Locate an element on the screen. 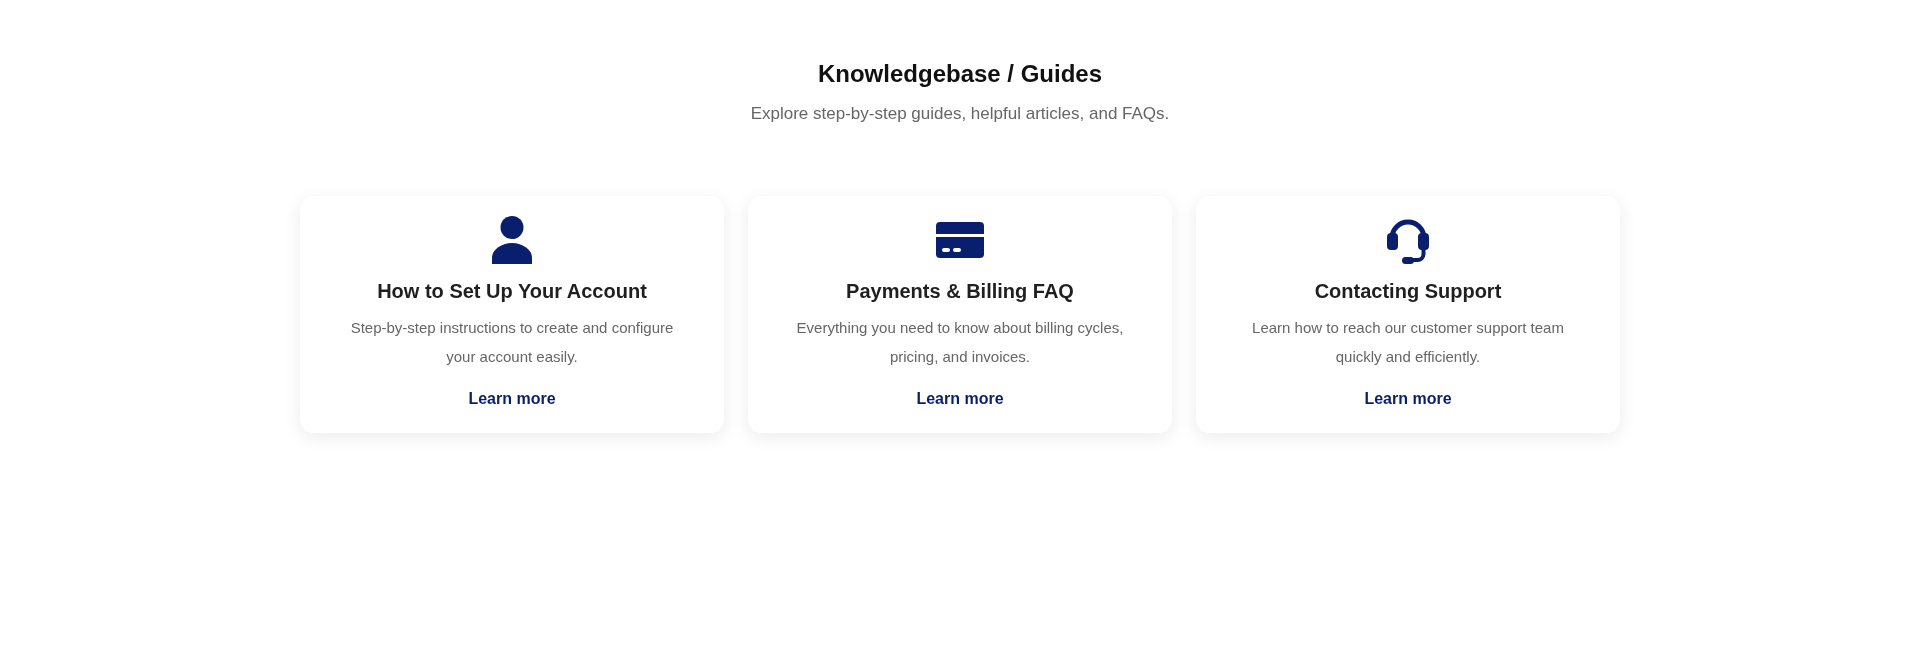 The width and height of the screenshot is (1920, 660). card-title: How to Set Up Your Account is located at coordinates (512, 291).